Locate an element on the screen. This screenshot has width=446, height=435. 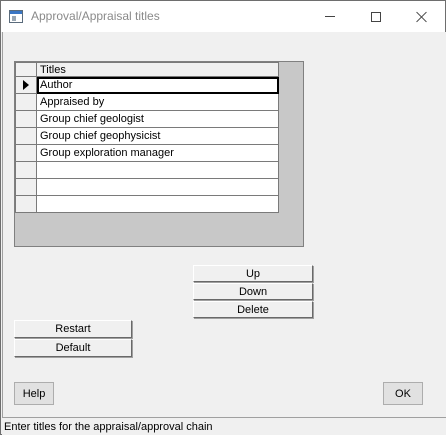
table-row: Group chief geologist is located at coordinates (147, 119).